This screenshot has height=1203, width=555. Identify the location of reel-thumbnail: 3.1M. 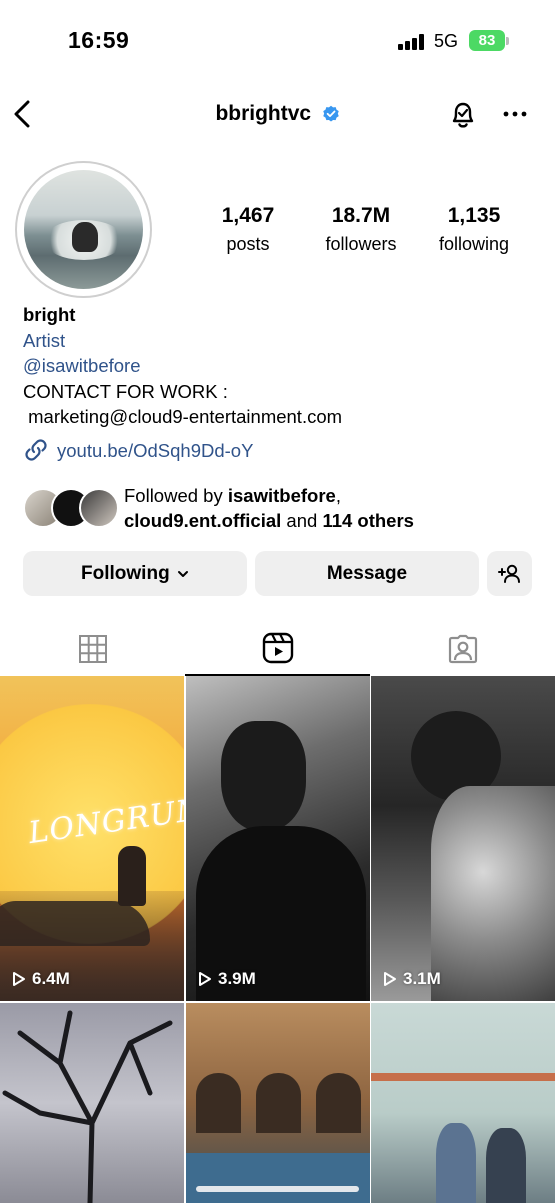
(463, 838).